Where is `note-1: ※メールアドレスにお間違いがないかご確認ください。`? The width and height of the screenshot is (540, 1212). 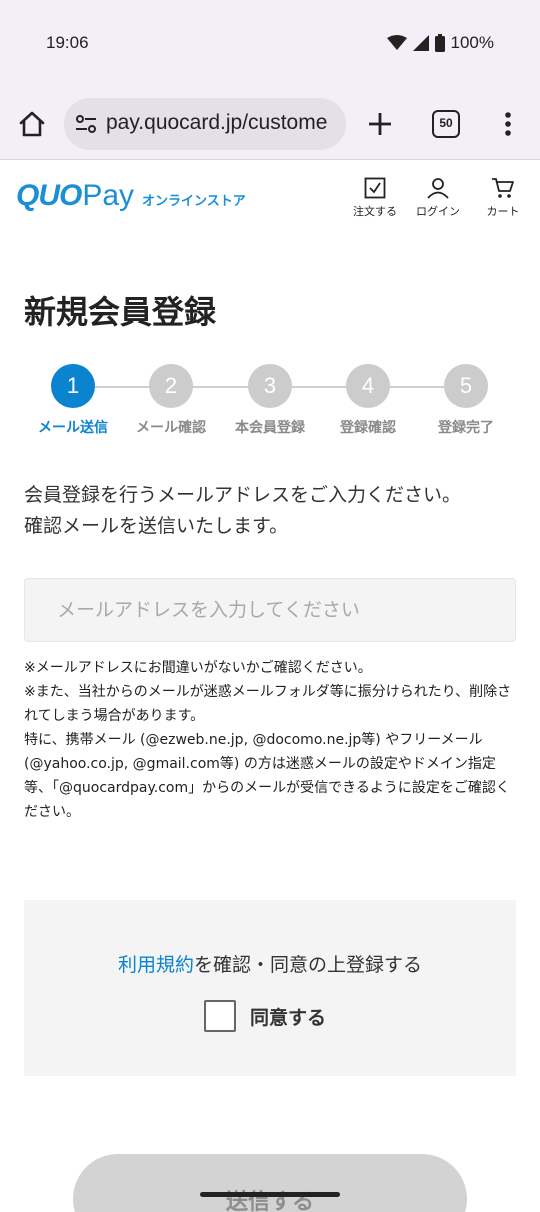
note-1: ※メールアドレスにお間違いがないかご確認ください。 is located at coordinates (198, 668).